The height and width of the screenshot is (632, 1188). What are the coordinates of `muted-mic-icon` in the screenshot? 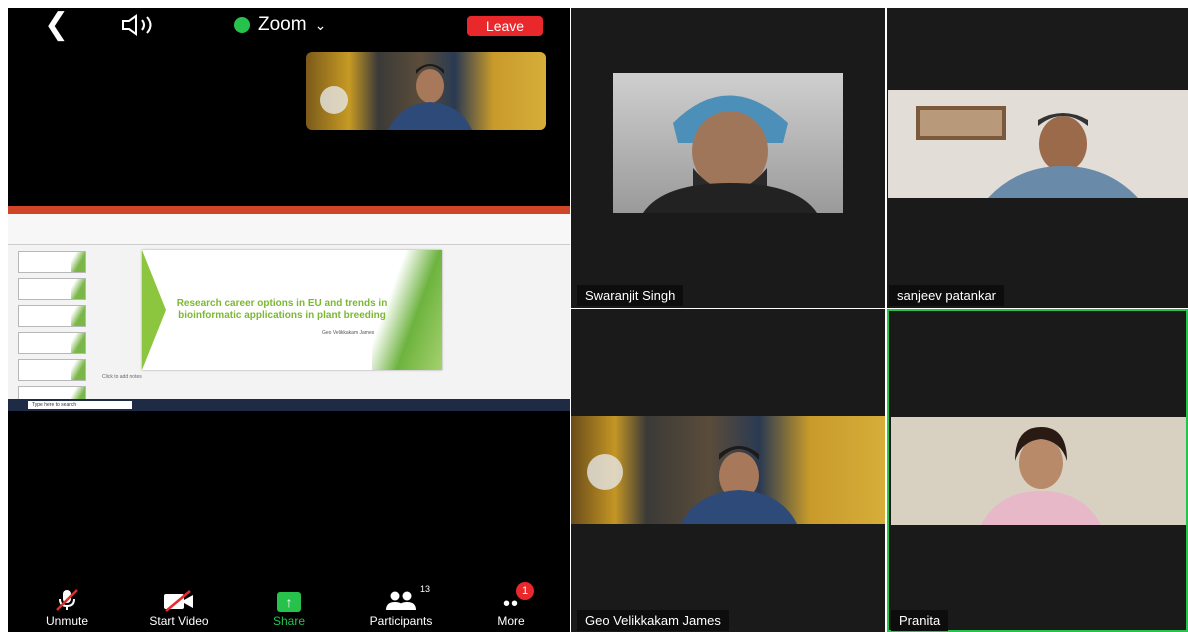 It's located at (67, 600).